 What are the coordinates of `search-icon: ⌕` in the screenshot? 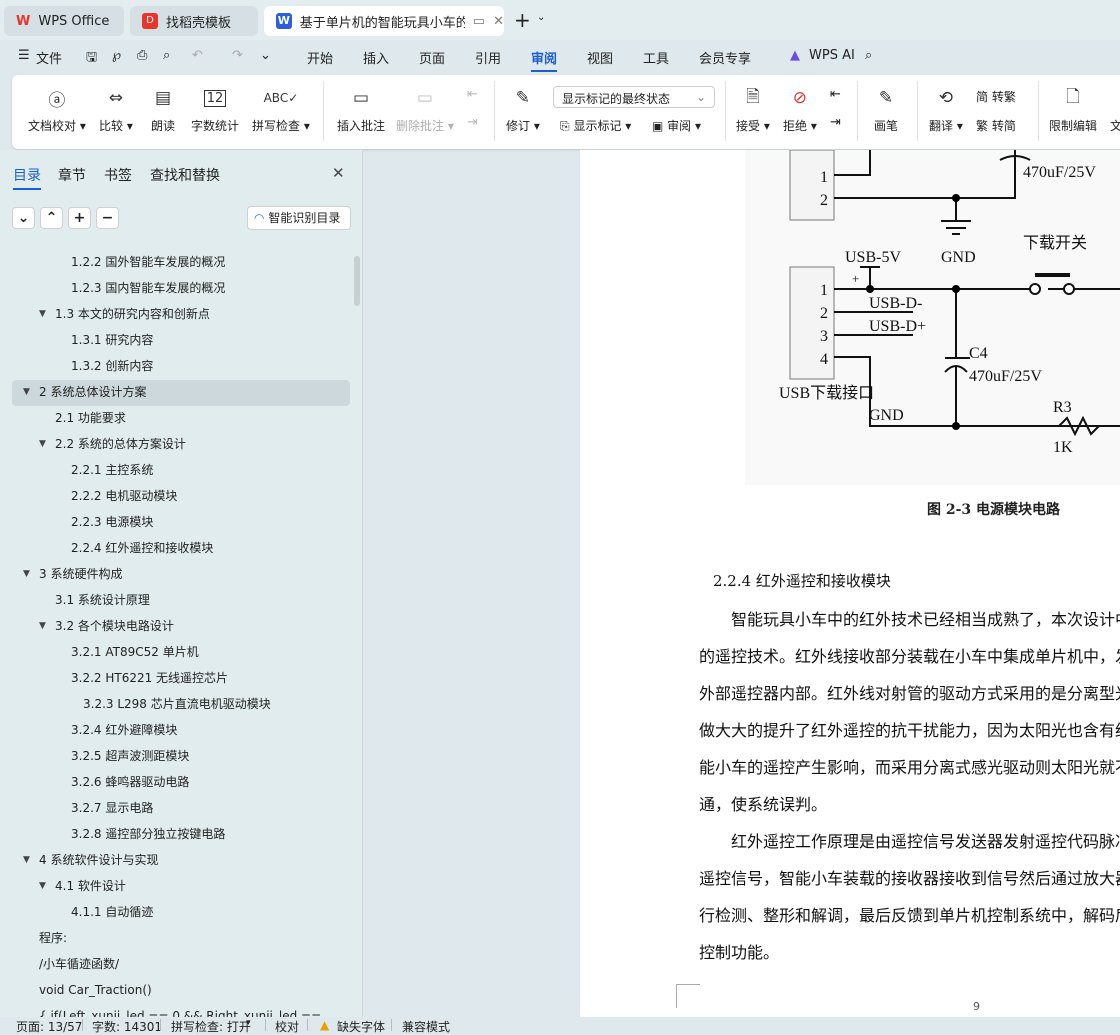 It's located at (868, 55).